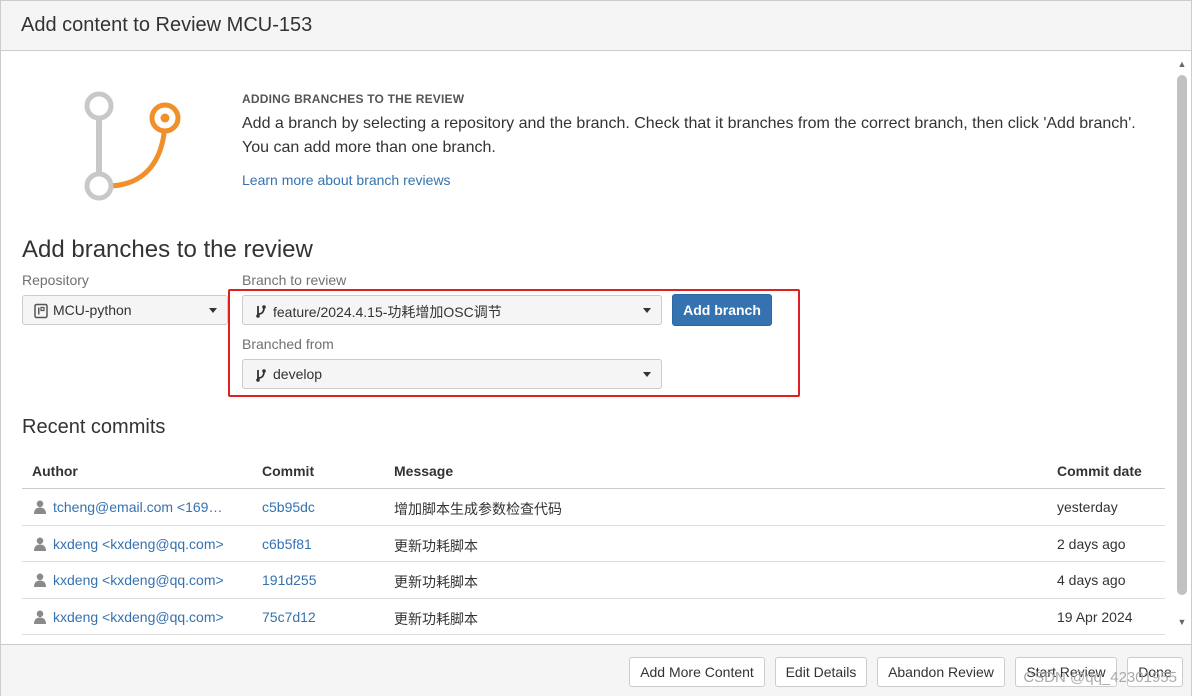 The height and width of the screenshot is (696, 1192). I want to click on scroll-up-icon: ▲, so click(1182, 64).